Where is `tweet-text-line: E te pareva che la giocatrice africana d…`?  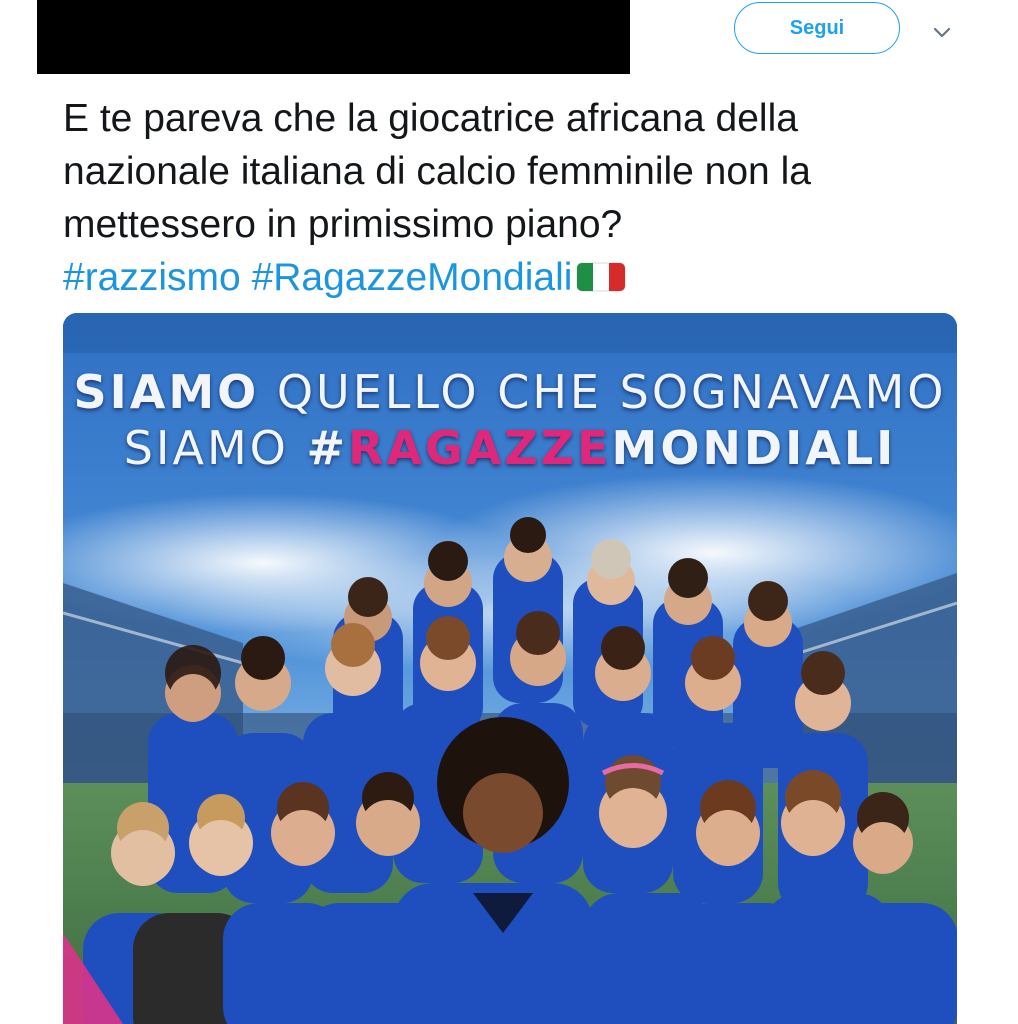 tweet-text-line: E te pareva che la giocatrice africana d… is located at coordinates (430, 118).